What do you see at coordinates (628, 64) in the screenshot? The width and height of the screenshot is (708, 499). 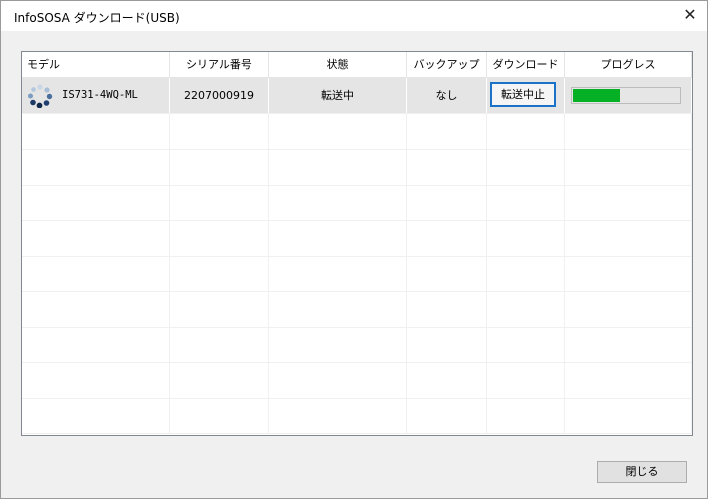 I see `column-header-progress: プログレス` at bounding box center [628, 64].